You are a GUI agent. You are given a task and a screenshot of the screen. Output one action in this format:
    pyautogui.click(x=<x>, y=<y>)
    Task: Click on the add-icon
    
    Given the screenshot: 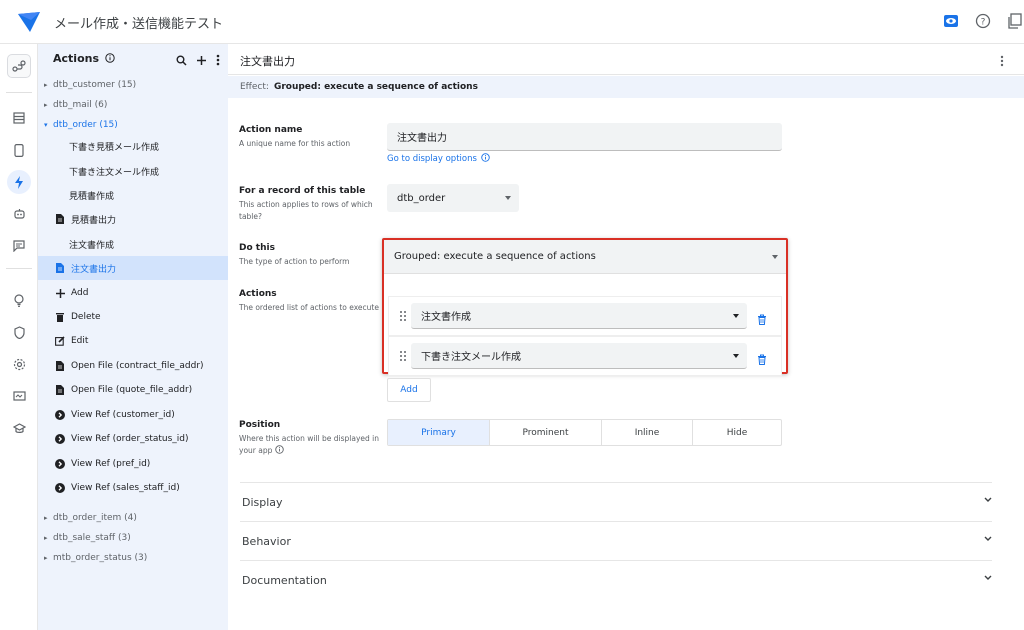 What is the action you would take?
    pyautogui.click(x=201, y=60)
    